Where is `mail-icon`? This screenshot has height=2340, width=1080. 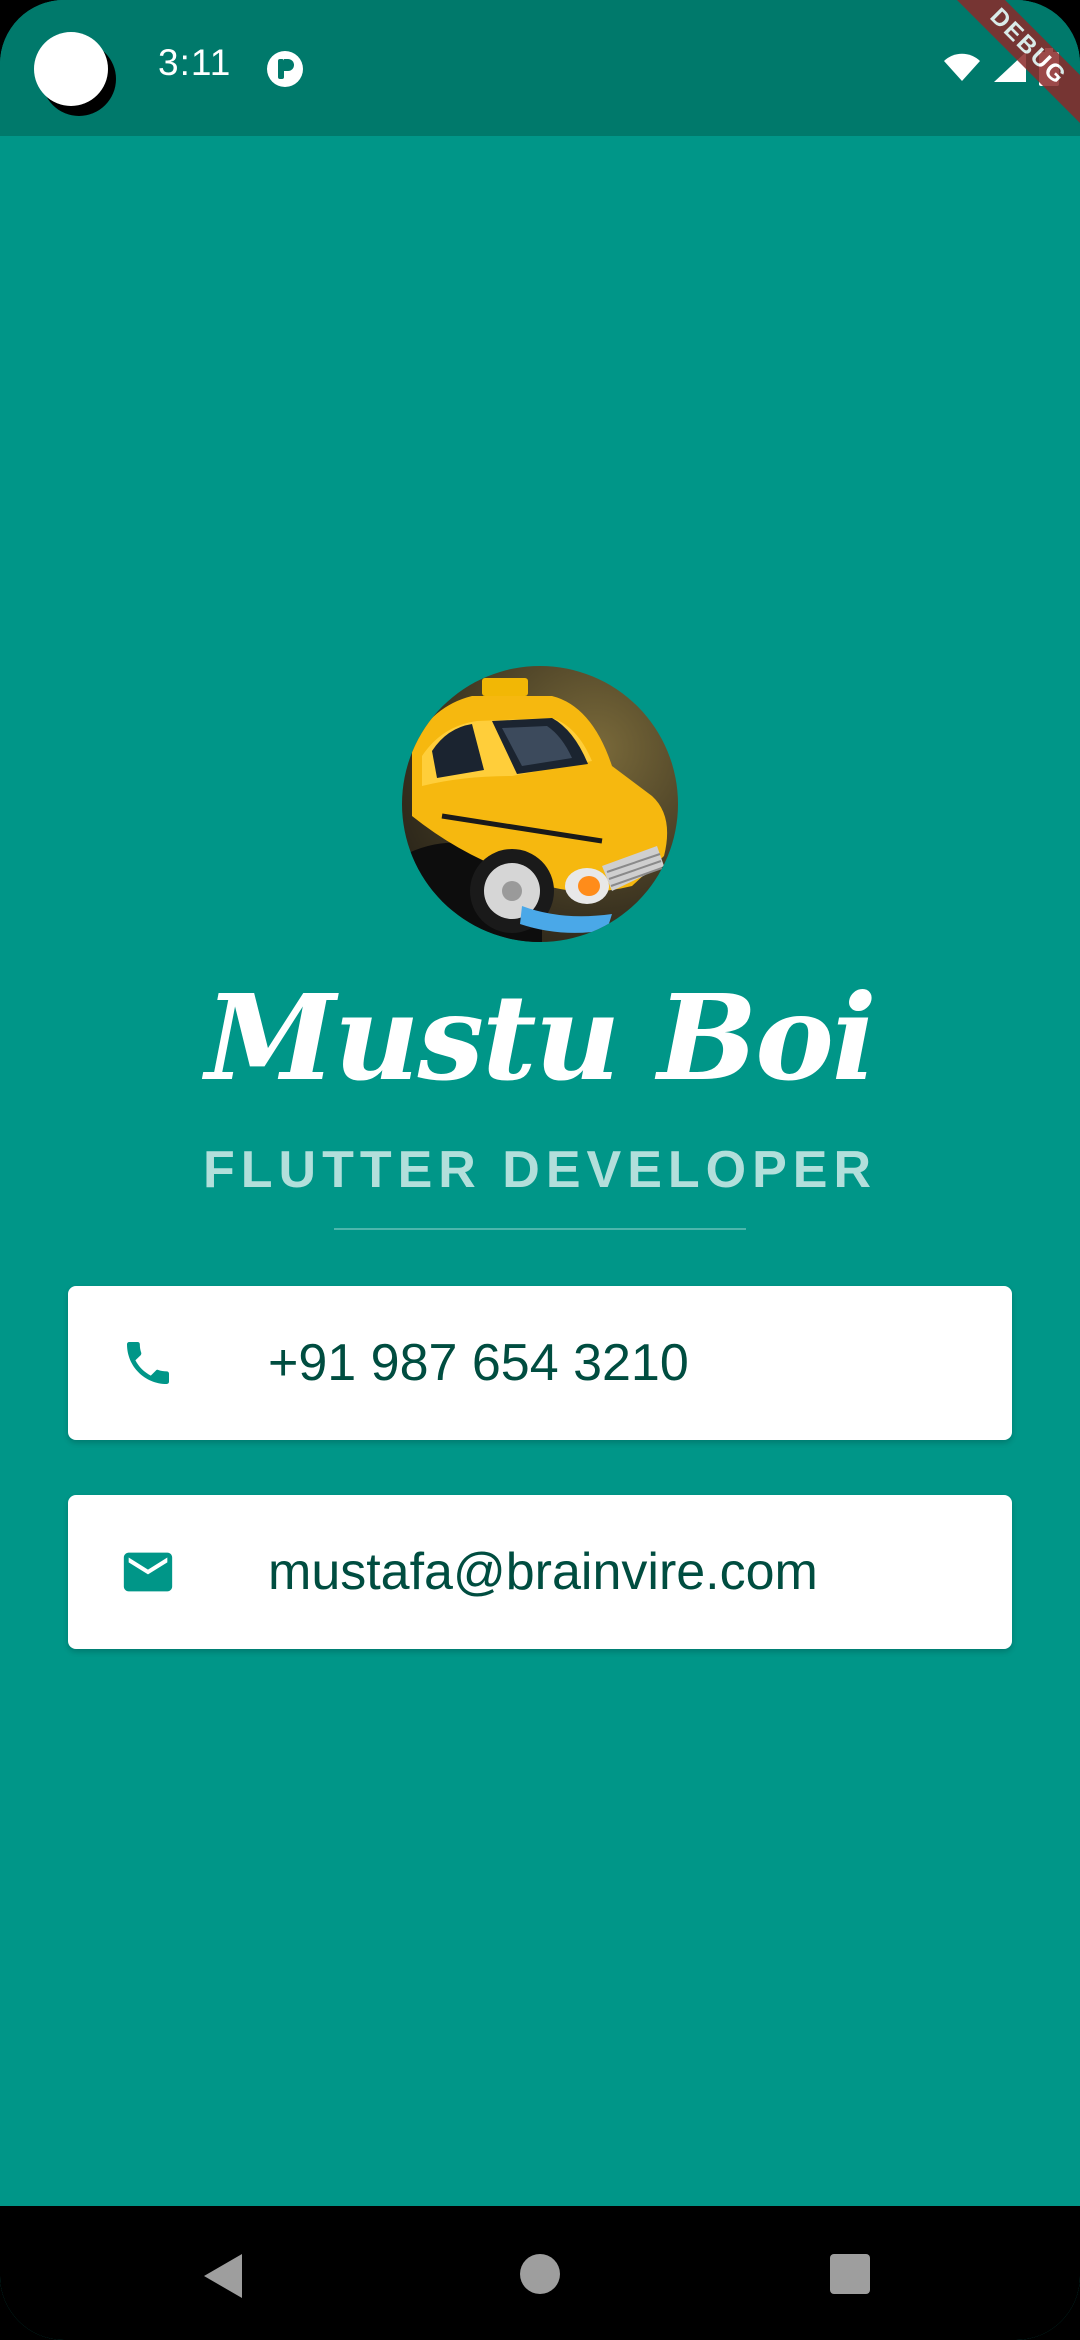
mail-icon is located at coordinates (148, 1572).